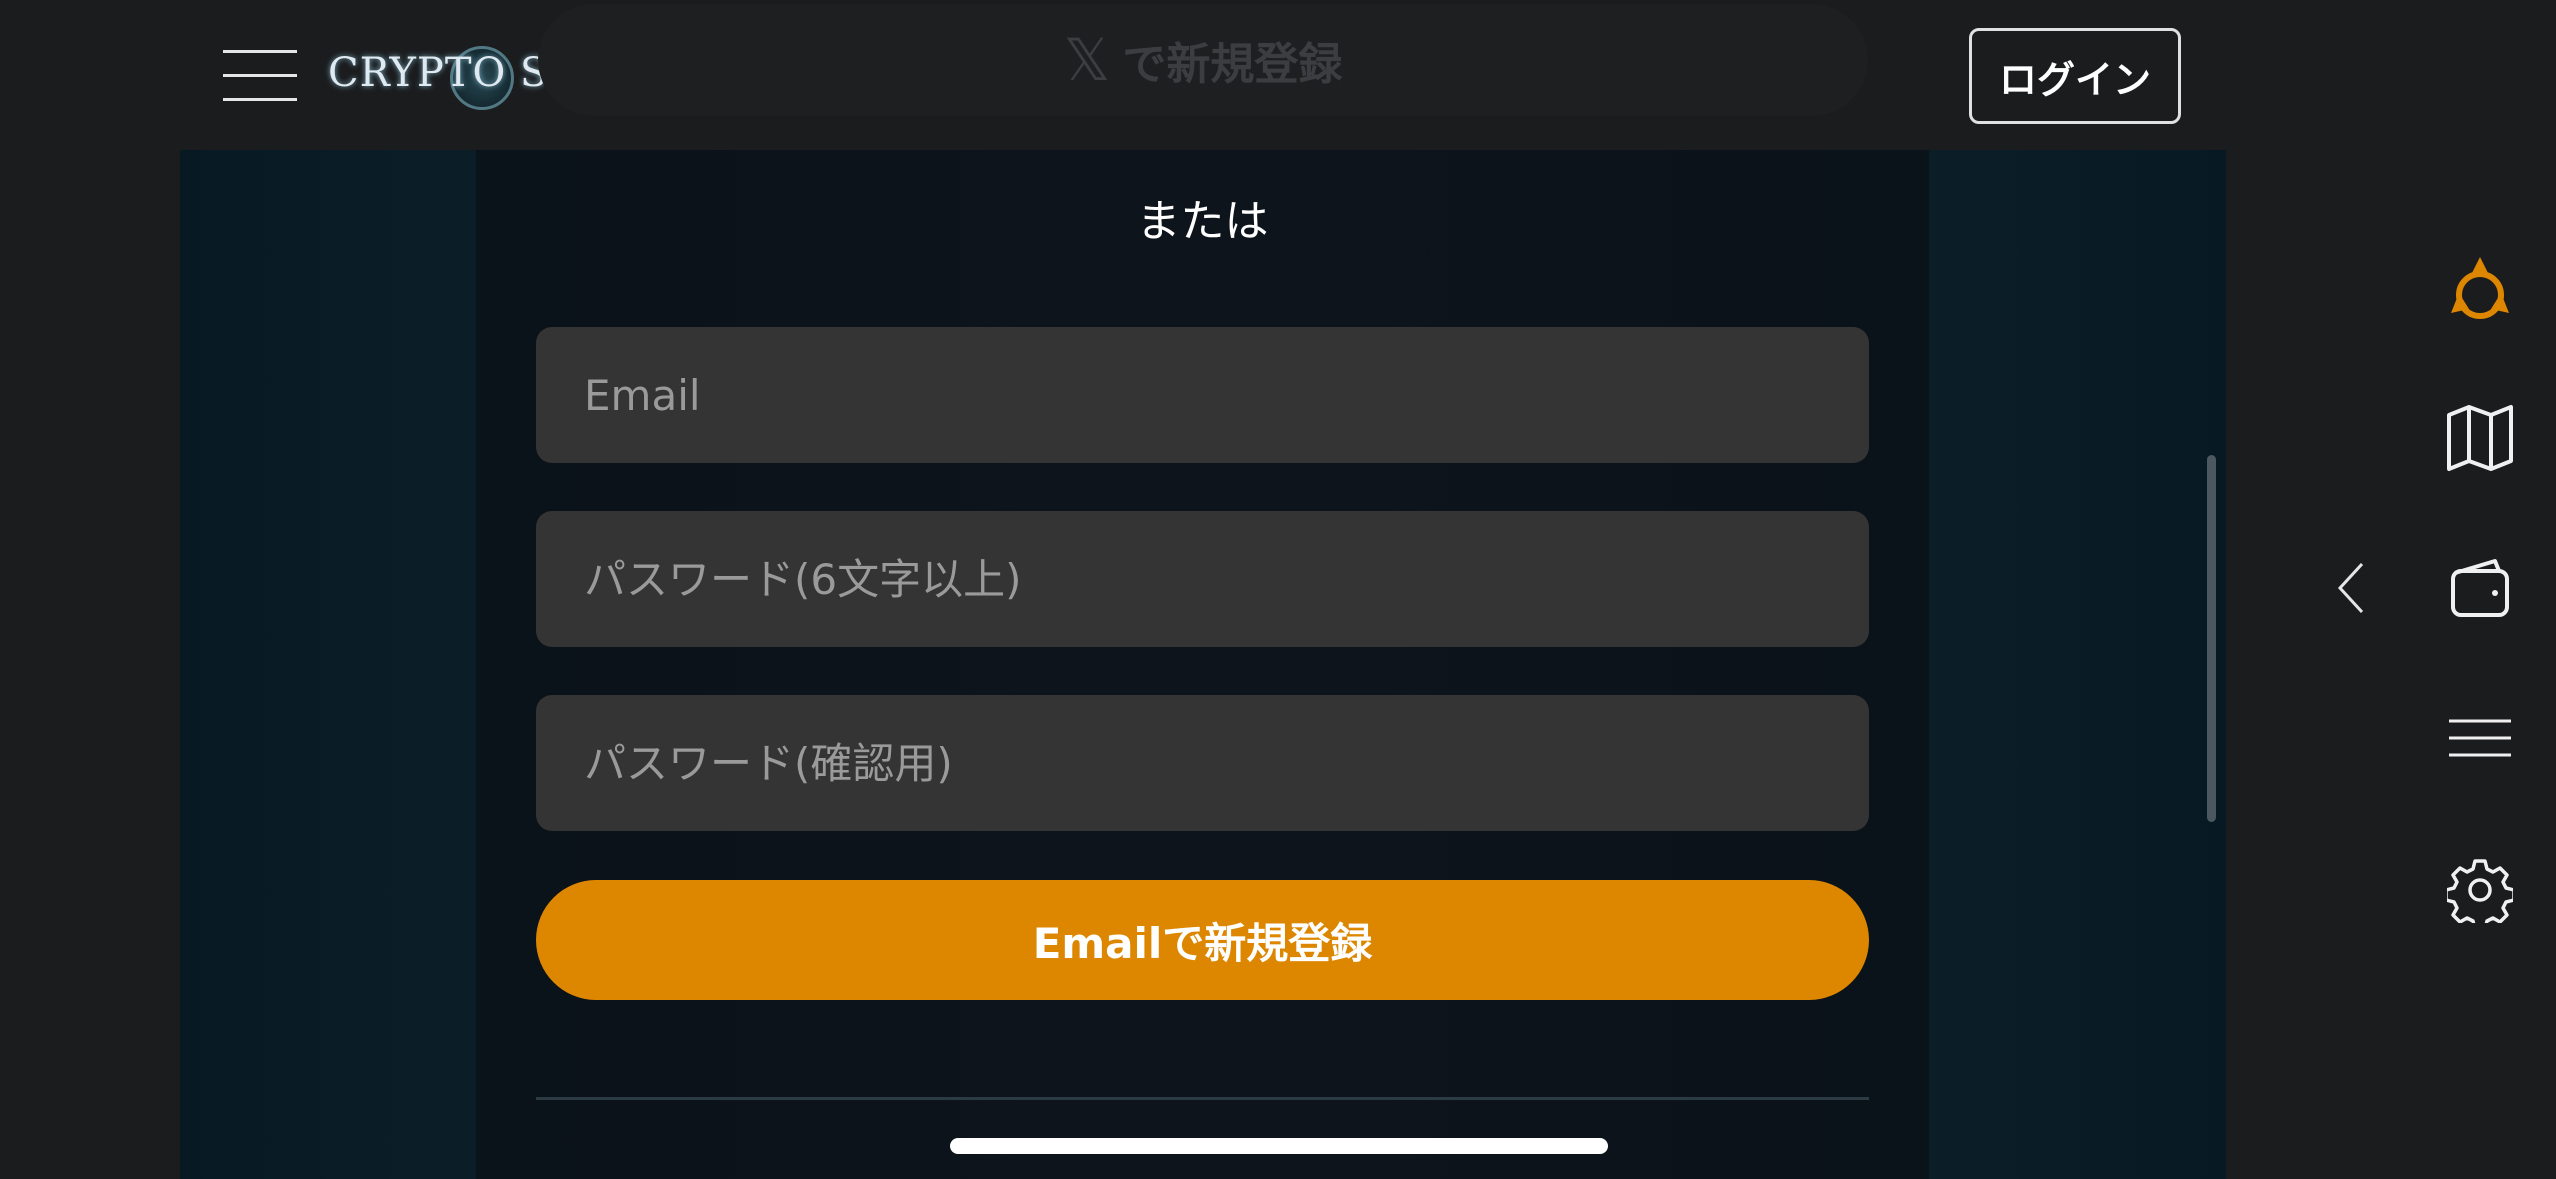 This screenshot has height=1179, width=2556. Describe the element at coordinates (1202, 940) in the screenshot. I see `email-signup-button: Emailで新規登録` at that location.